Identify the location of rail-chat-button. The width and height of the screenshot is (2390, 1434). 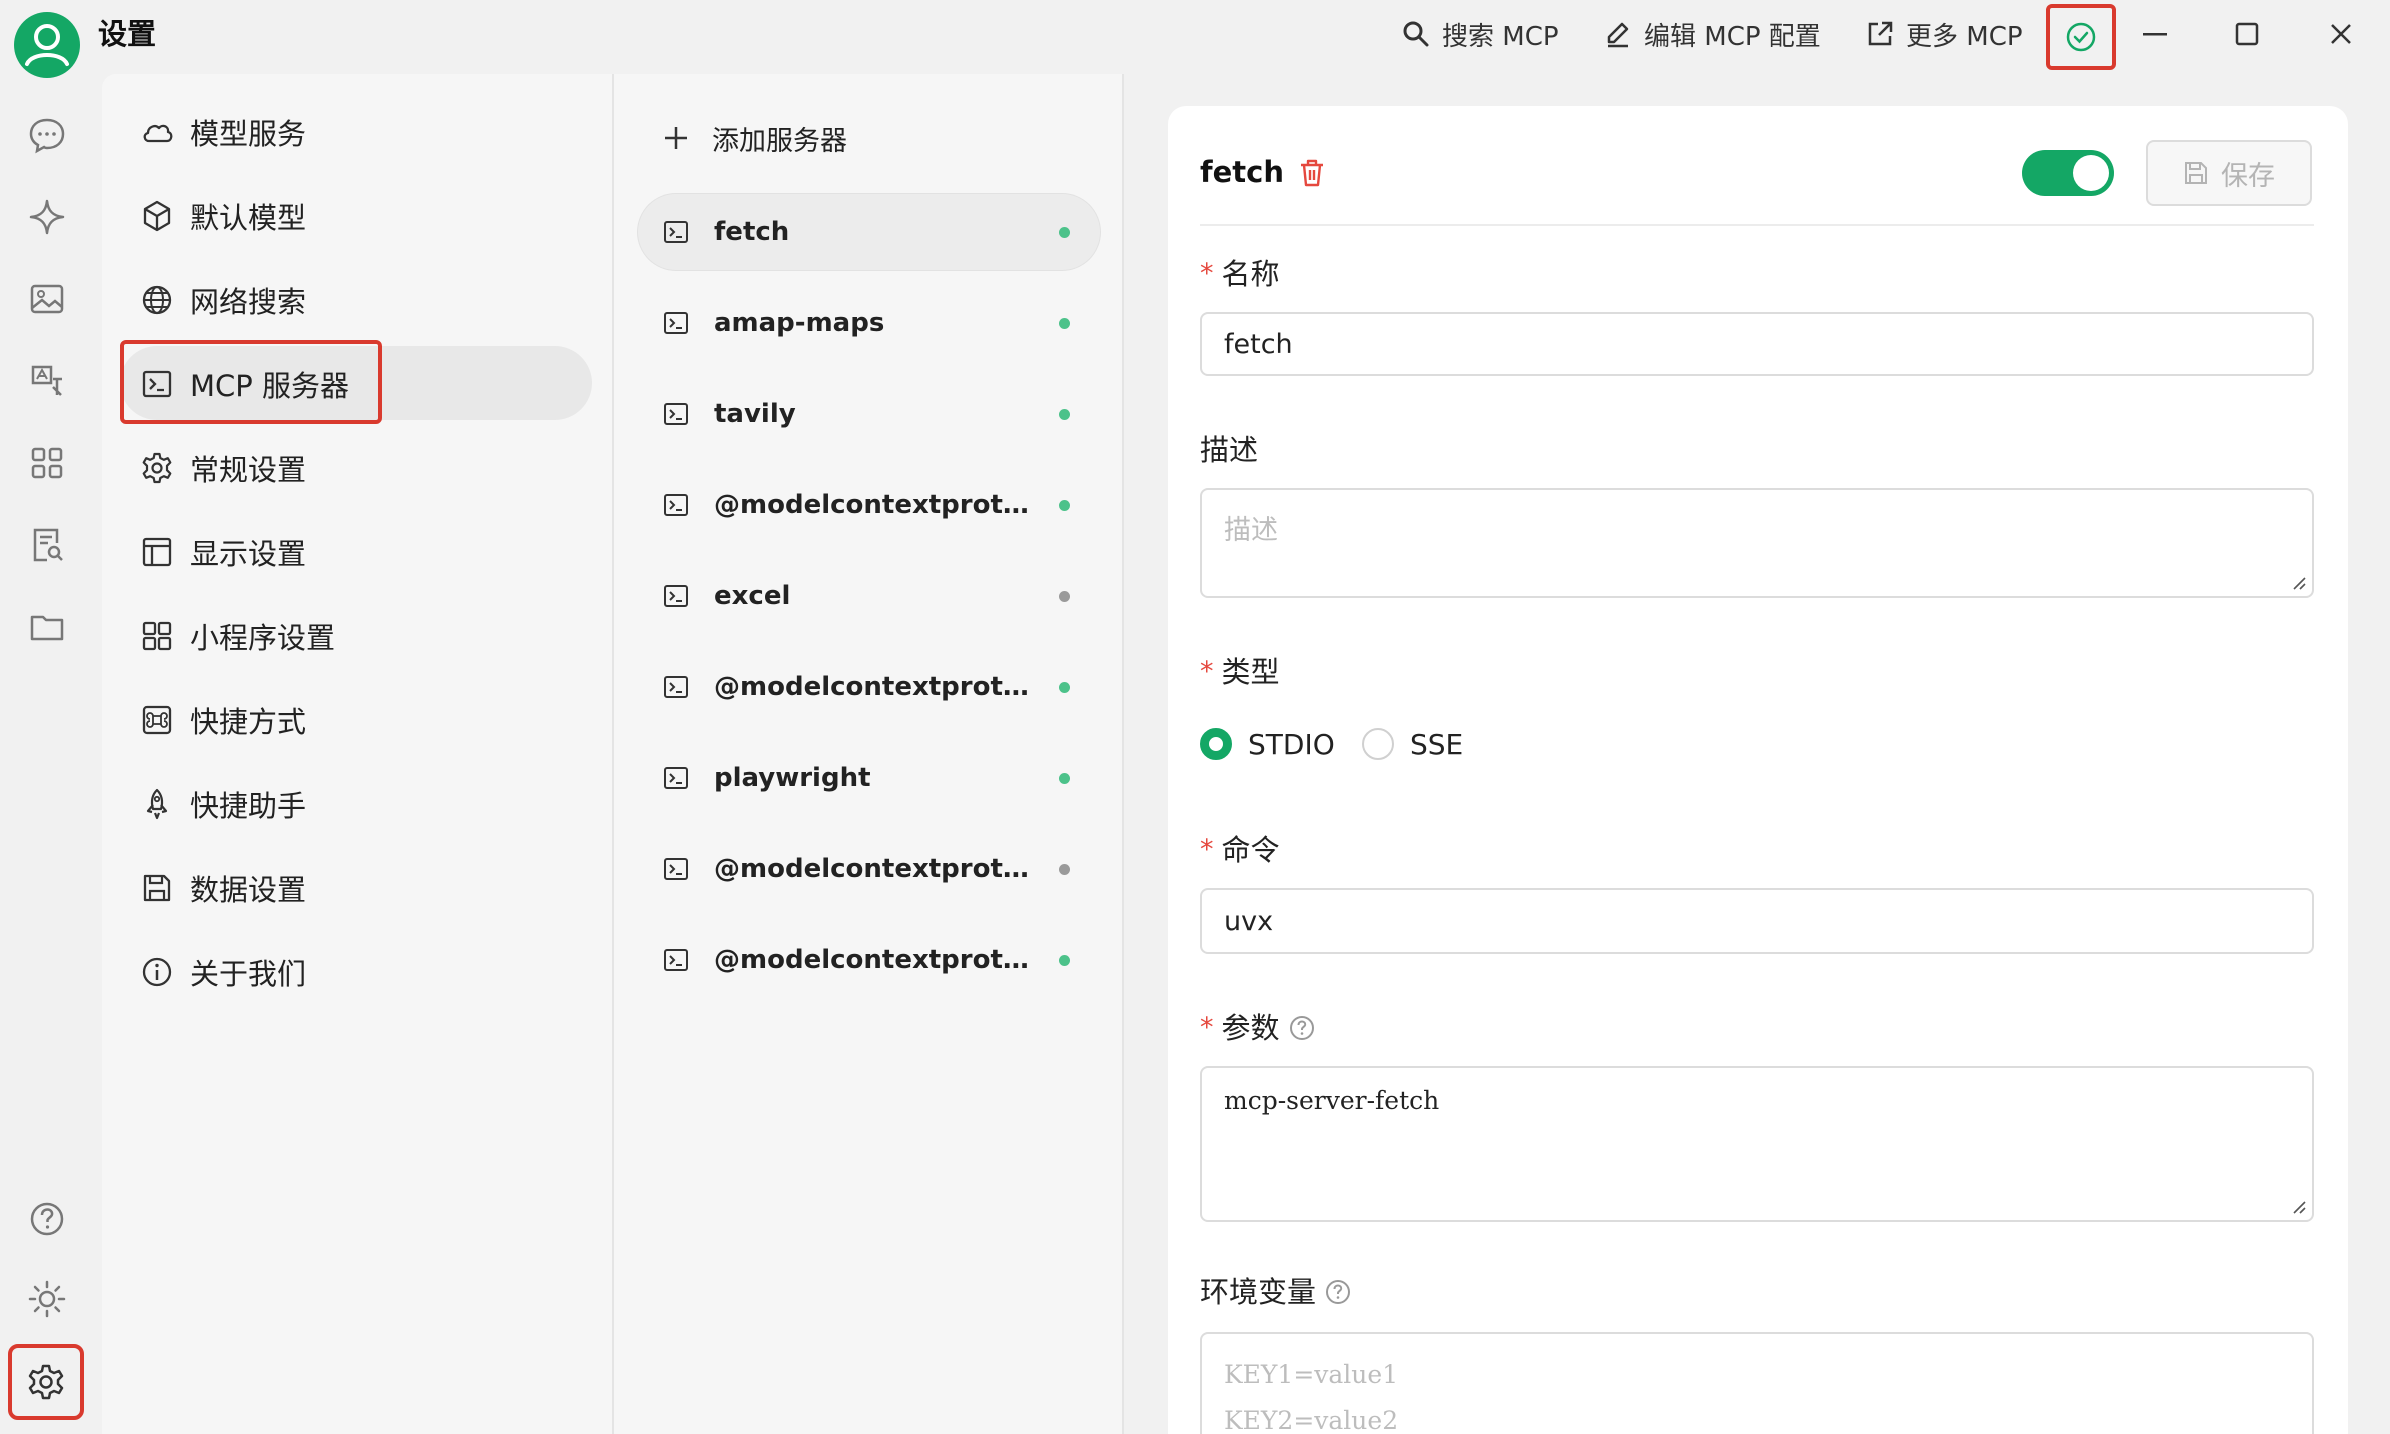
(47, 135).